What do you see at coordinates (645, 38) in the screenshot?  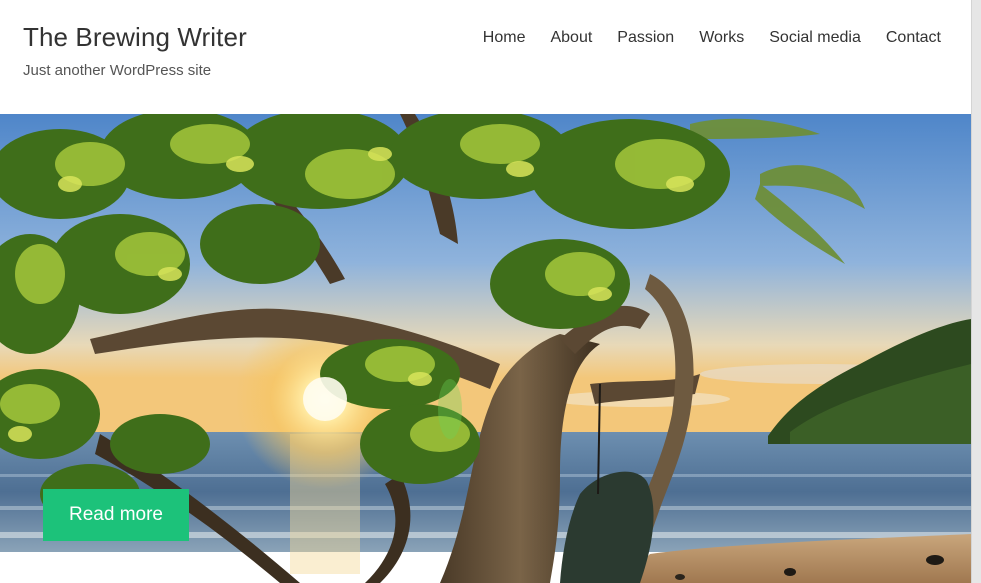 I see `nav-item-passion: Passion` at bounding box center [645, 38].